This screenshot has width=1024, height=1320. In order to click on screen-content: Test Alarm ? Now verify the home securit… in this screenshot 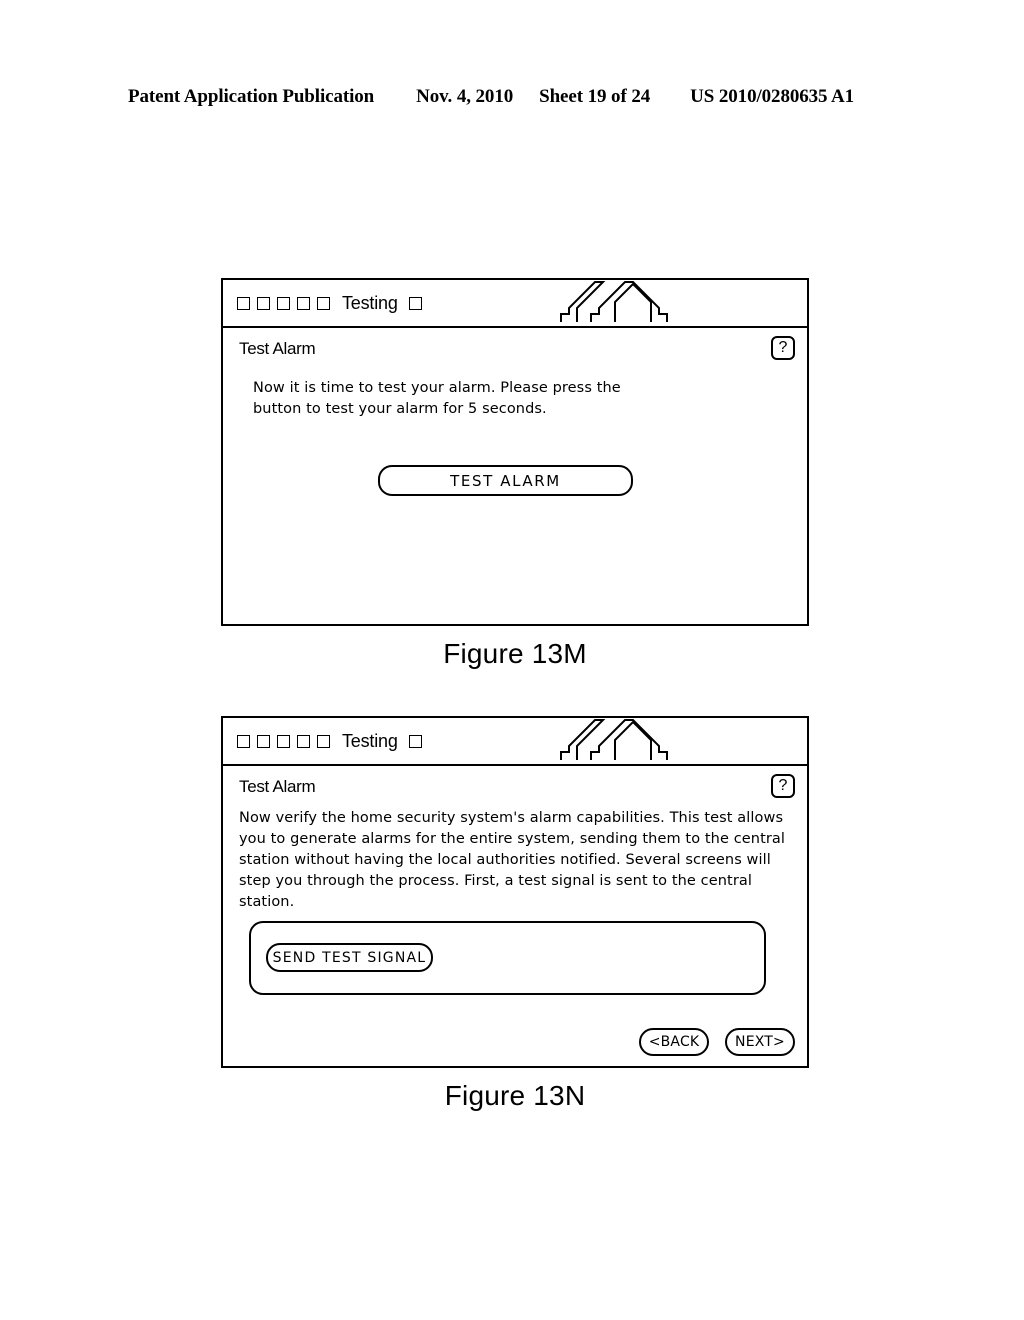, I will do `click(515, 916)`.